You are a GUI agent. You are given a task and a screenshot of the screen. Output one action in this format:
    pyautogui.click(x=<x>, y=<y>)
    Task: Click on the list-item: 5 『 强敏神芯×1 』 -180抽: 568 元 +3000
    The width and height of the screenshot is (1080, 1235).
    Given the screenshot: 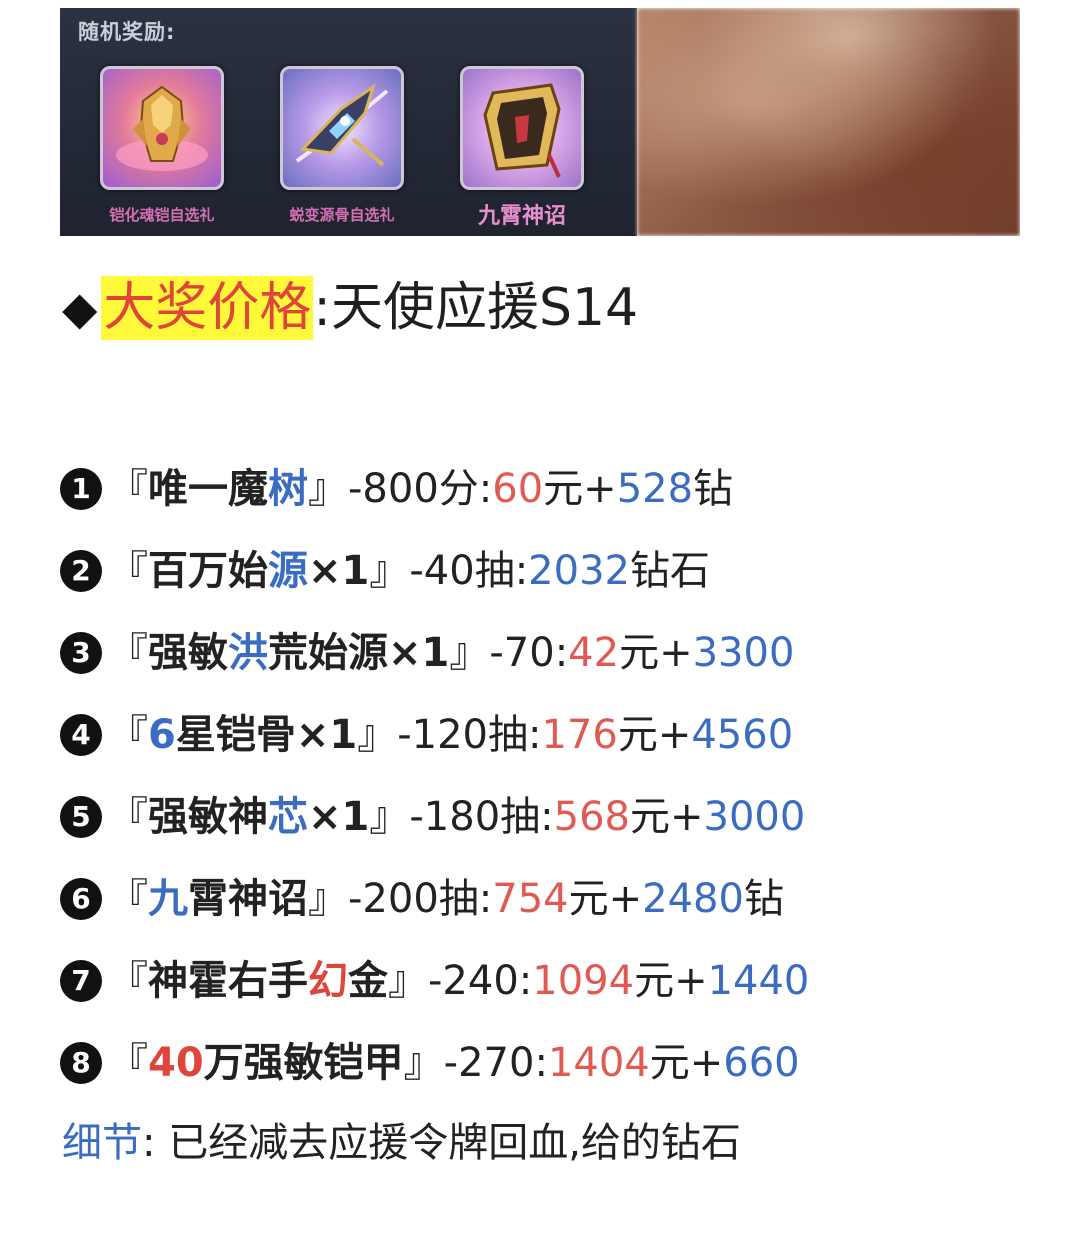 What is the action you would take?
    pyautogui.click(x=560, y=817)
    